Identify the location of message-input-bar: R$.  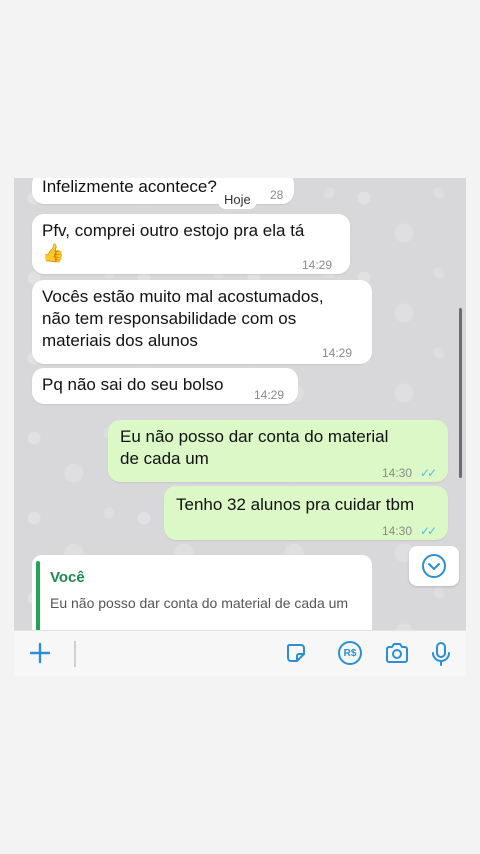
(240, 653).